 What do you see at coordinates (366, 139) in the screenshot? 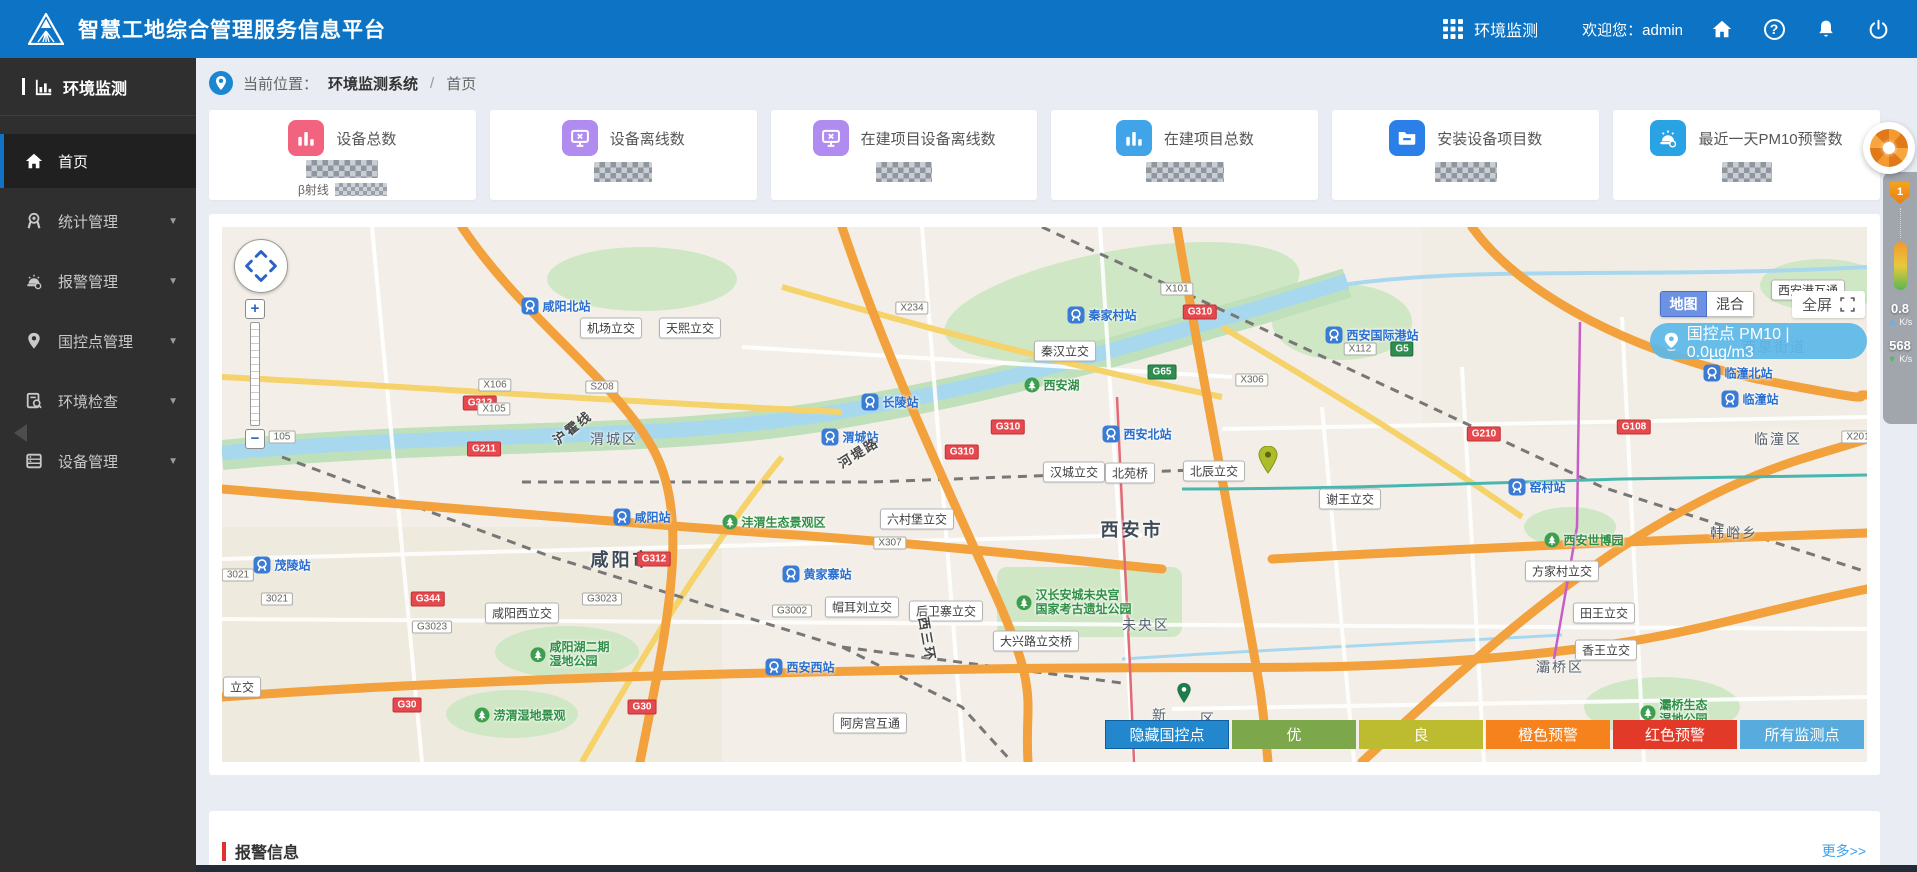
I see `stat-card-label: 设备总数` at bounding box center [366, 139].